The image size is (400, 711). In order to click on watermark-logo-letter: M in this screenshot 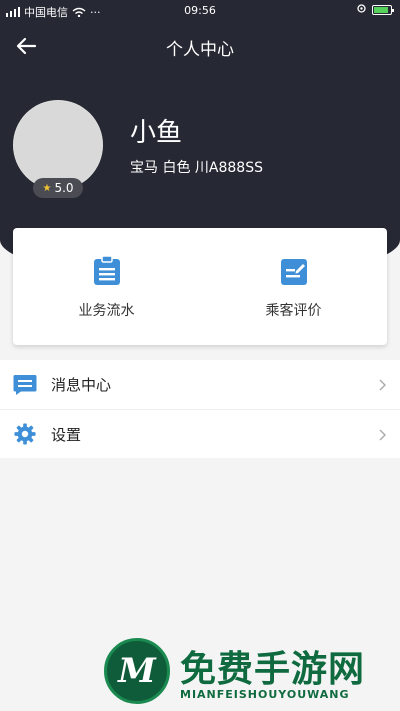, I will do `click(137, 671)`.